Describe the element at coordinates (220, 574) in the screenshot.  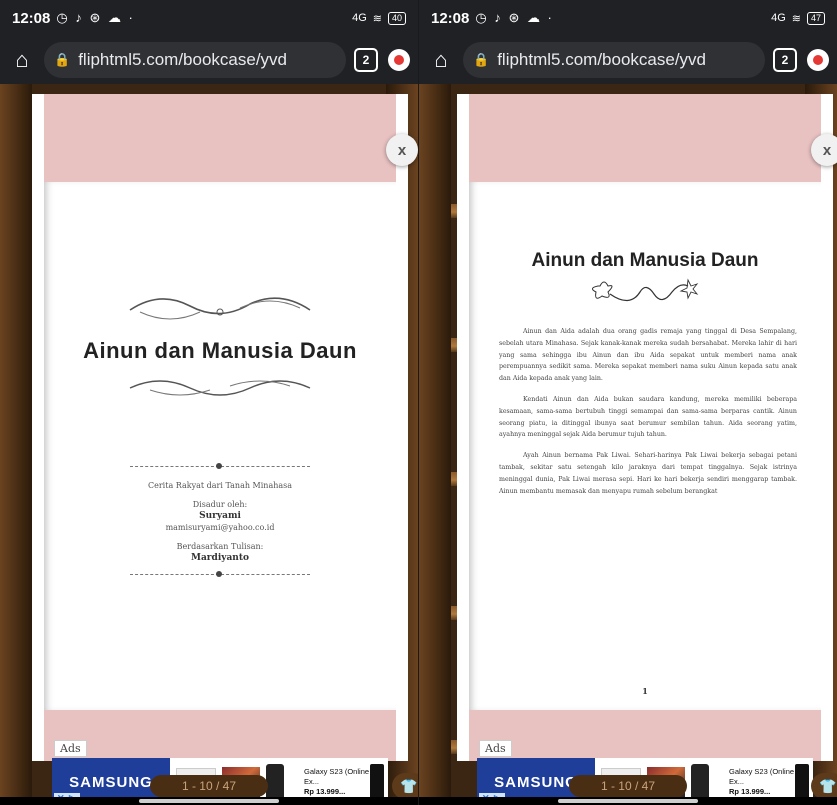
I see `divider-bottom` at that location.